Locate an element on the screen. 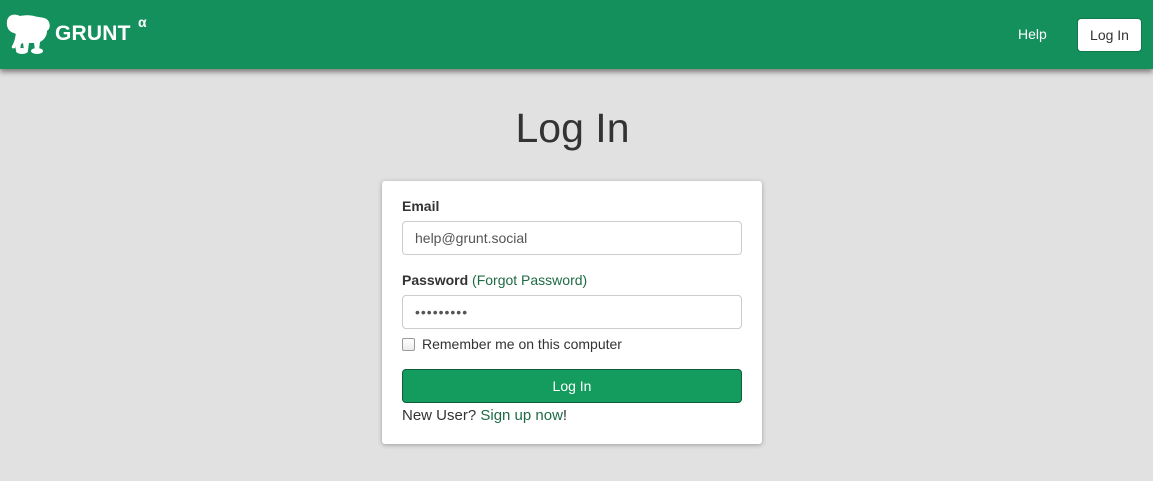 The height and width of the screenshot is (481, 1153). remember-me-row: Remember me on this computer is located at coordinates (512, 344).